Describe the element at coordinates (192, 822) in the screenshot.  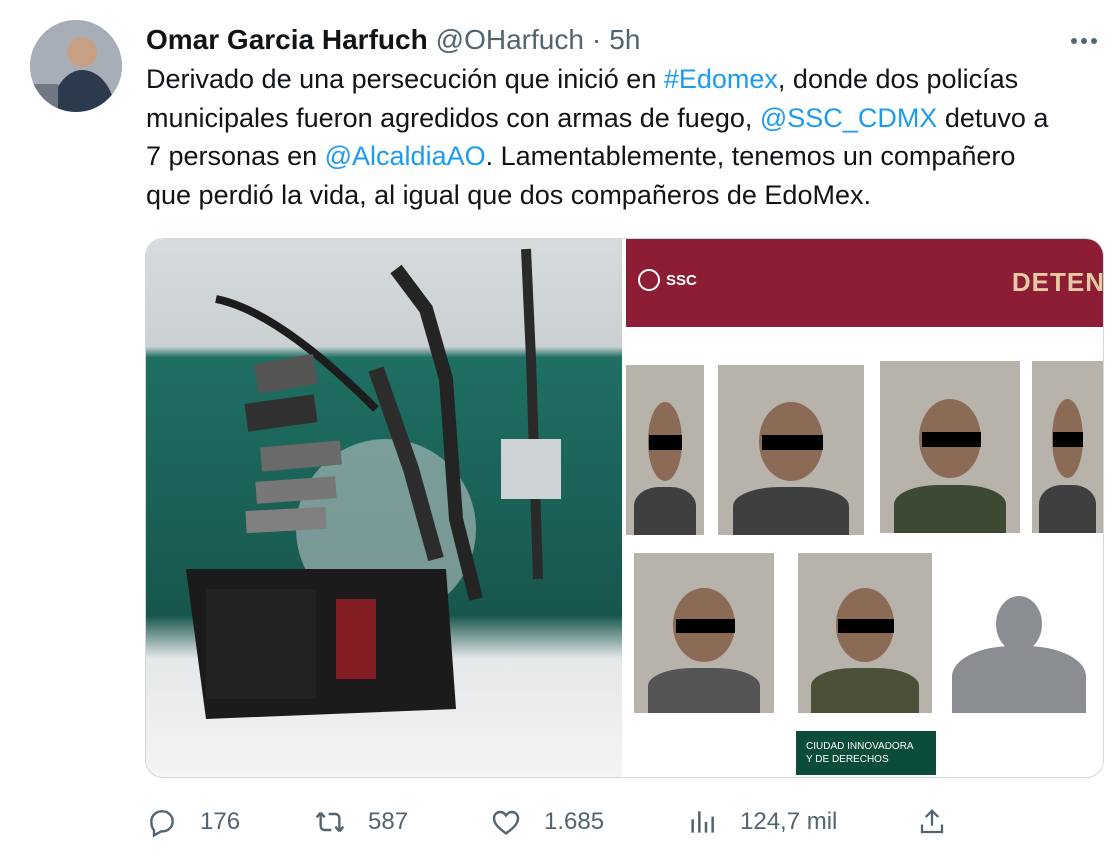
I see `reply-button: 176` at that location.